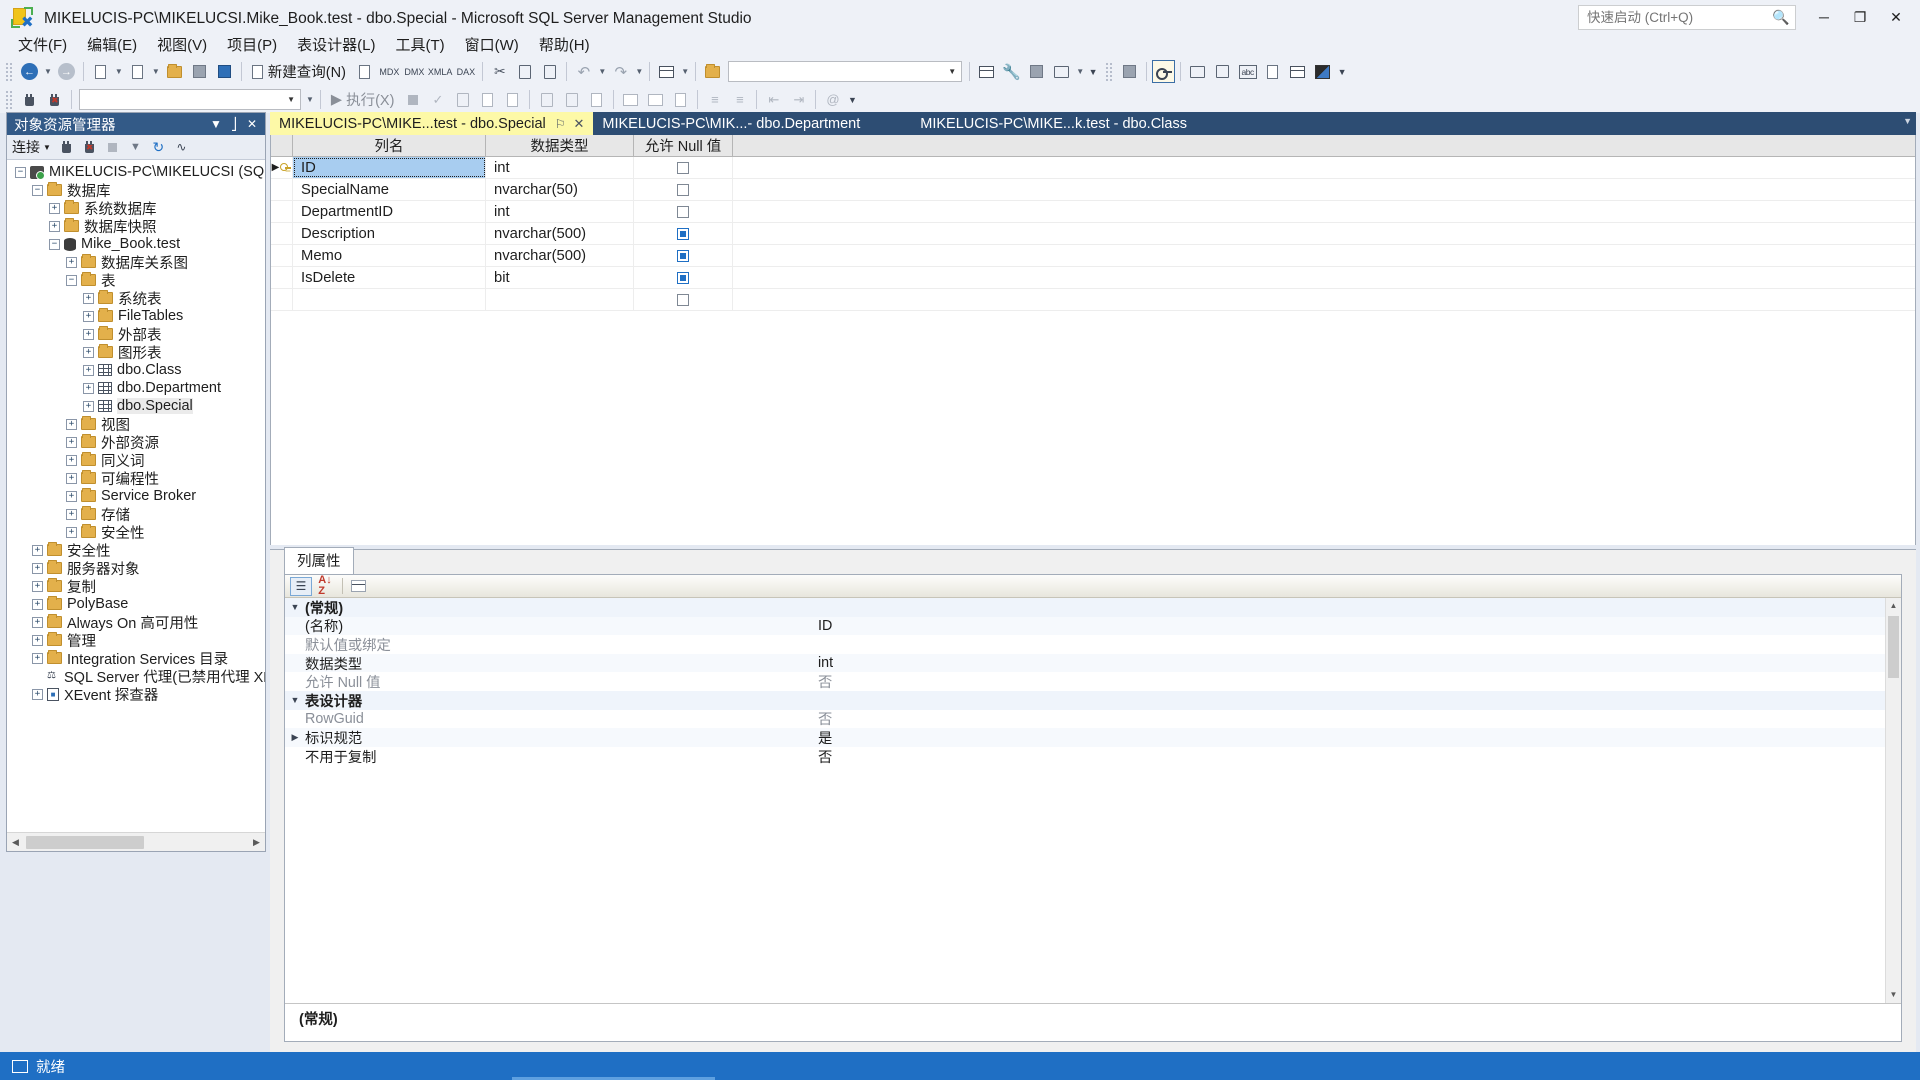  What do you see at coordinates (512, 99) in the screenshot?
I see `intellisense-button` at bounding box center [512, 99].